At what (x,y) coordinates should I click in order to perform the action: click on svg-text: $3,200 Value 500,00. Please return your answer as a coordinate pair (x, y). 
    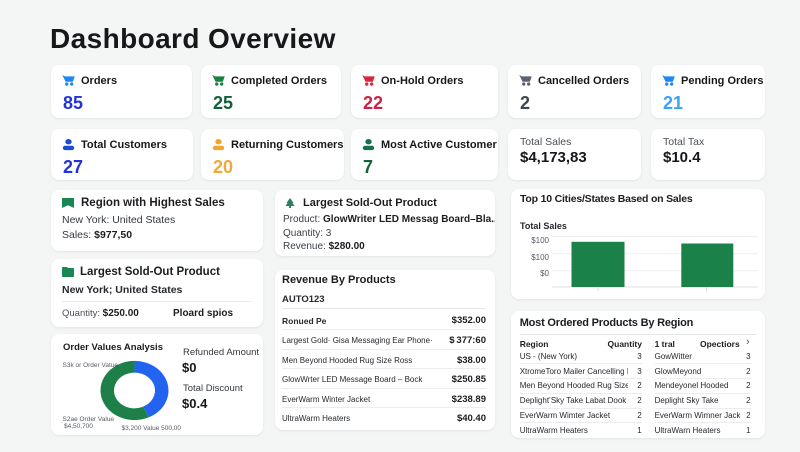
    Looking at the image, I should click on (152, 428).